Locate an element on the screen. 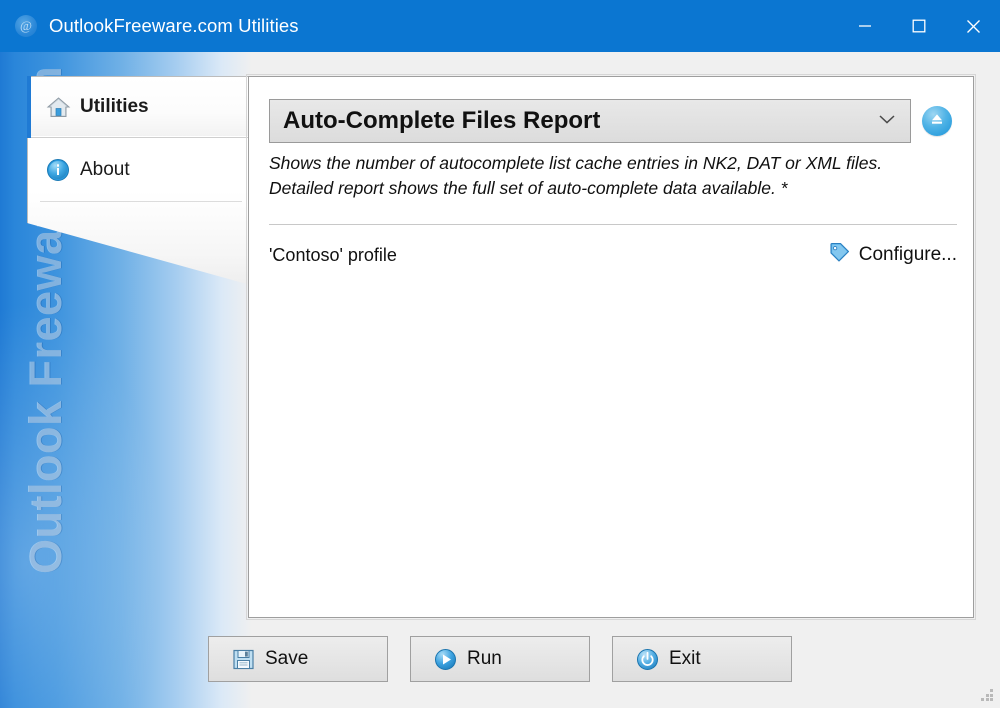 This screenshot has height=708, width=1000. sidebar-item-label: Utilities is located at coordinates (114, 106).